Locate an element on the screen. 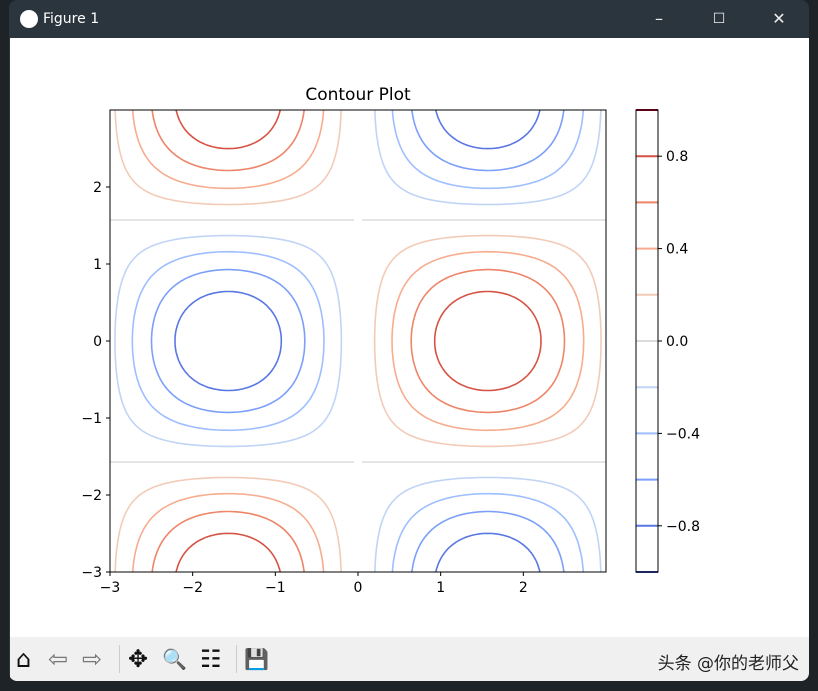  watermark: 头条 @你的老师父 is located at coordinates (728, 664).